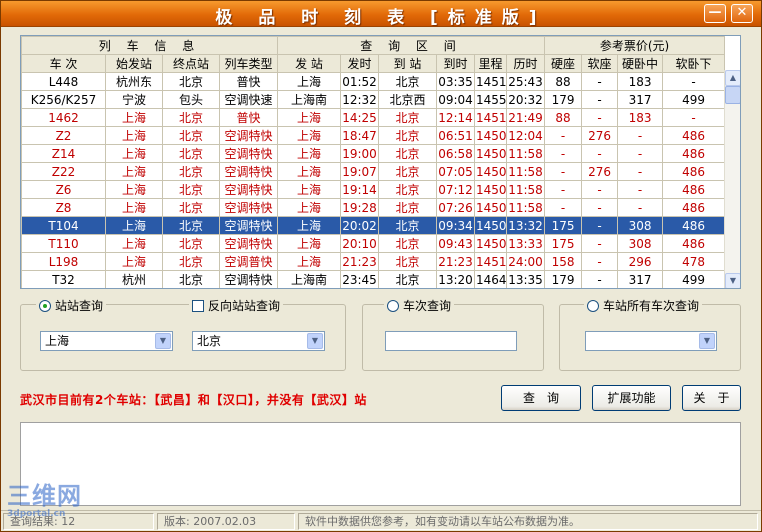 The width and height of the screenshot is (762, 532). Describe the element at coordinates (742, 13) in the screenshot. I see `close-button: ✕` at that location.